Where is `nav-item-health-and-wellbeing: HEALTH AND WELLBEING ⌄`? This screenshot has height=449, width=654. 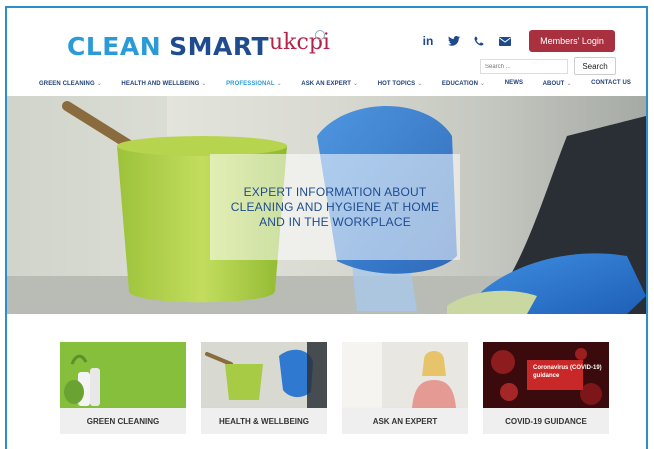 nav-item-health-and-wellbeing: HEALTH AND WELLBEING ⌄ is located at coordinates (163, 83).